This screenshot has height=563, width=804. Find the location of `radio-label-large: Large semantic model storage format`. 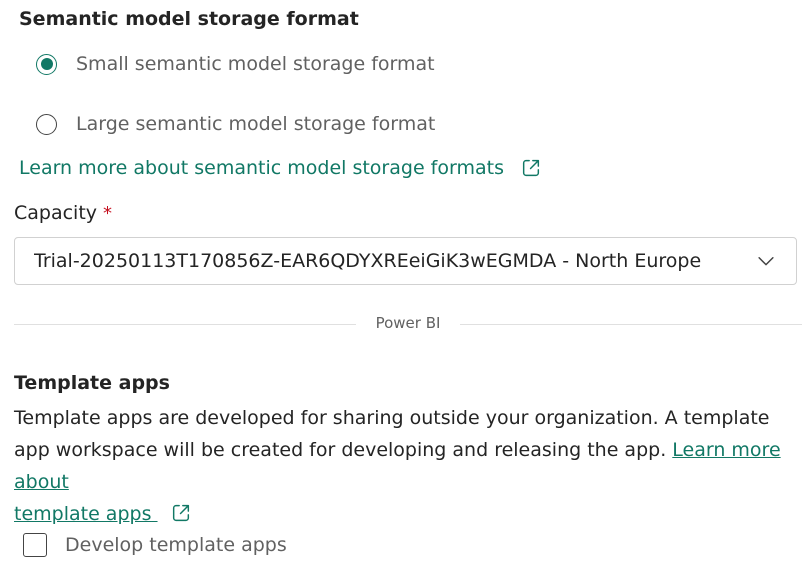

radio-label-large: Large semantic model storage format is located at coordinates (256, 124).